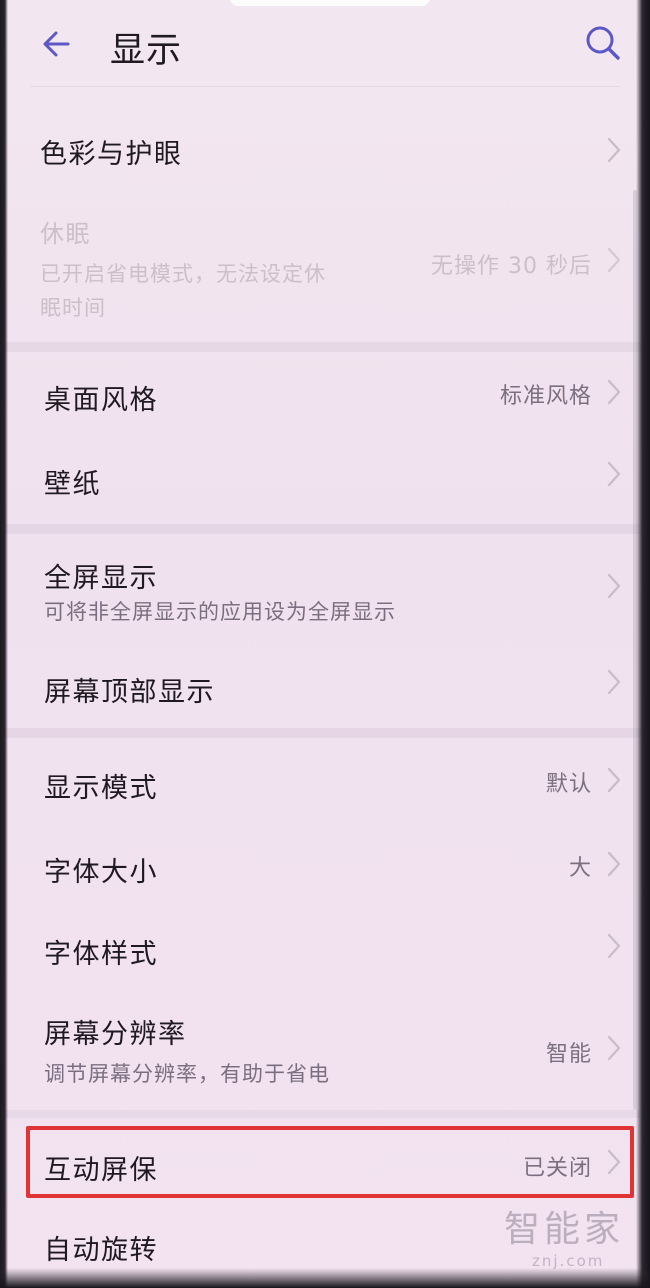  I want to click on settings-item-interactive-screensaver: 互动屏保 已关闭, so click(325, 1162).